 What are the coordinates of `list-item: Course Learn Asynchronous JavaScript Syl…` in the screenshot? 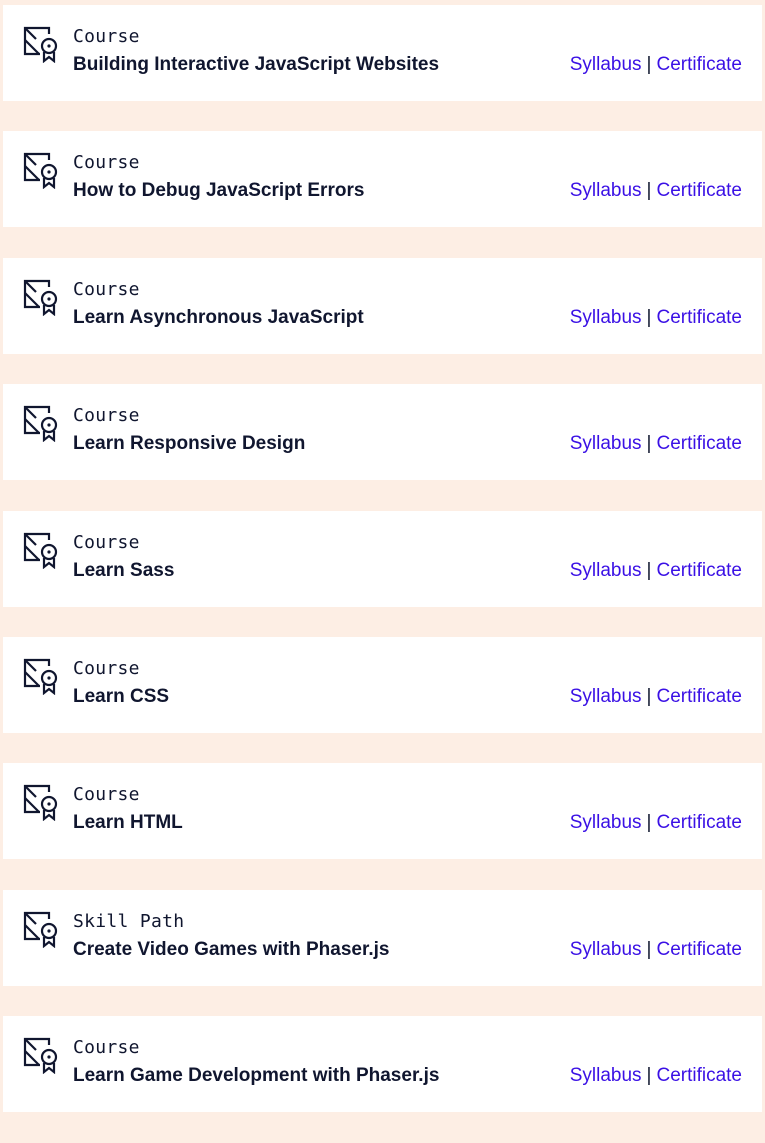 It's located at (382, 305).